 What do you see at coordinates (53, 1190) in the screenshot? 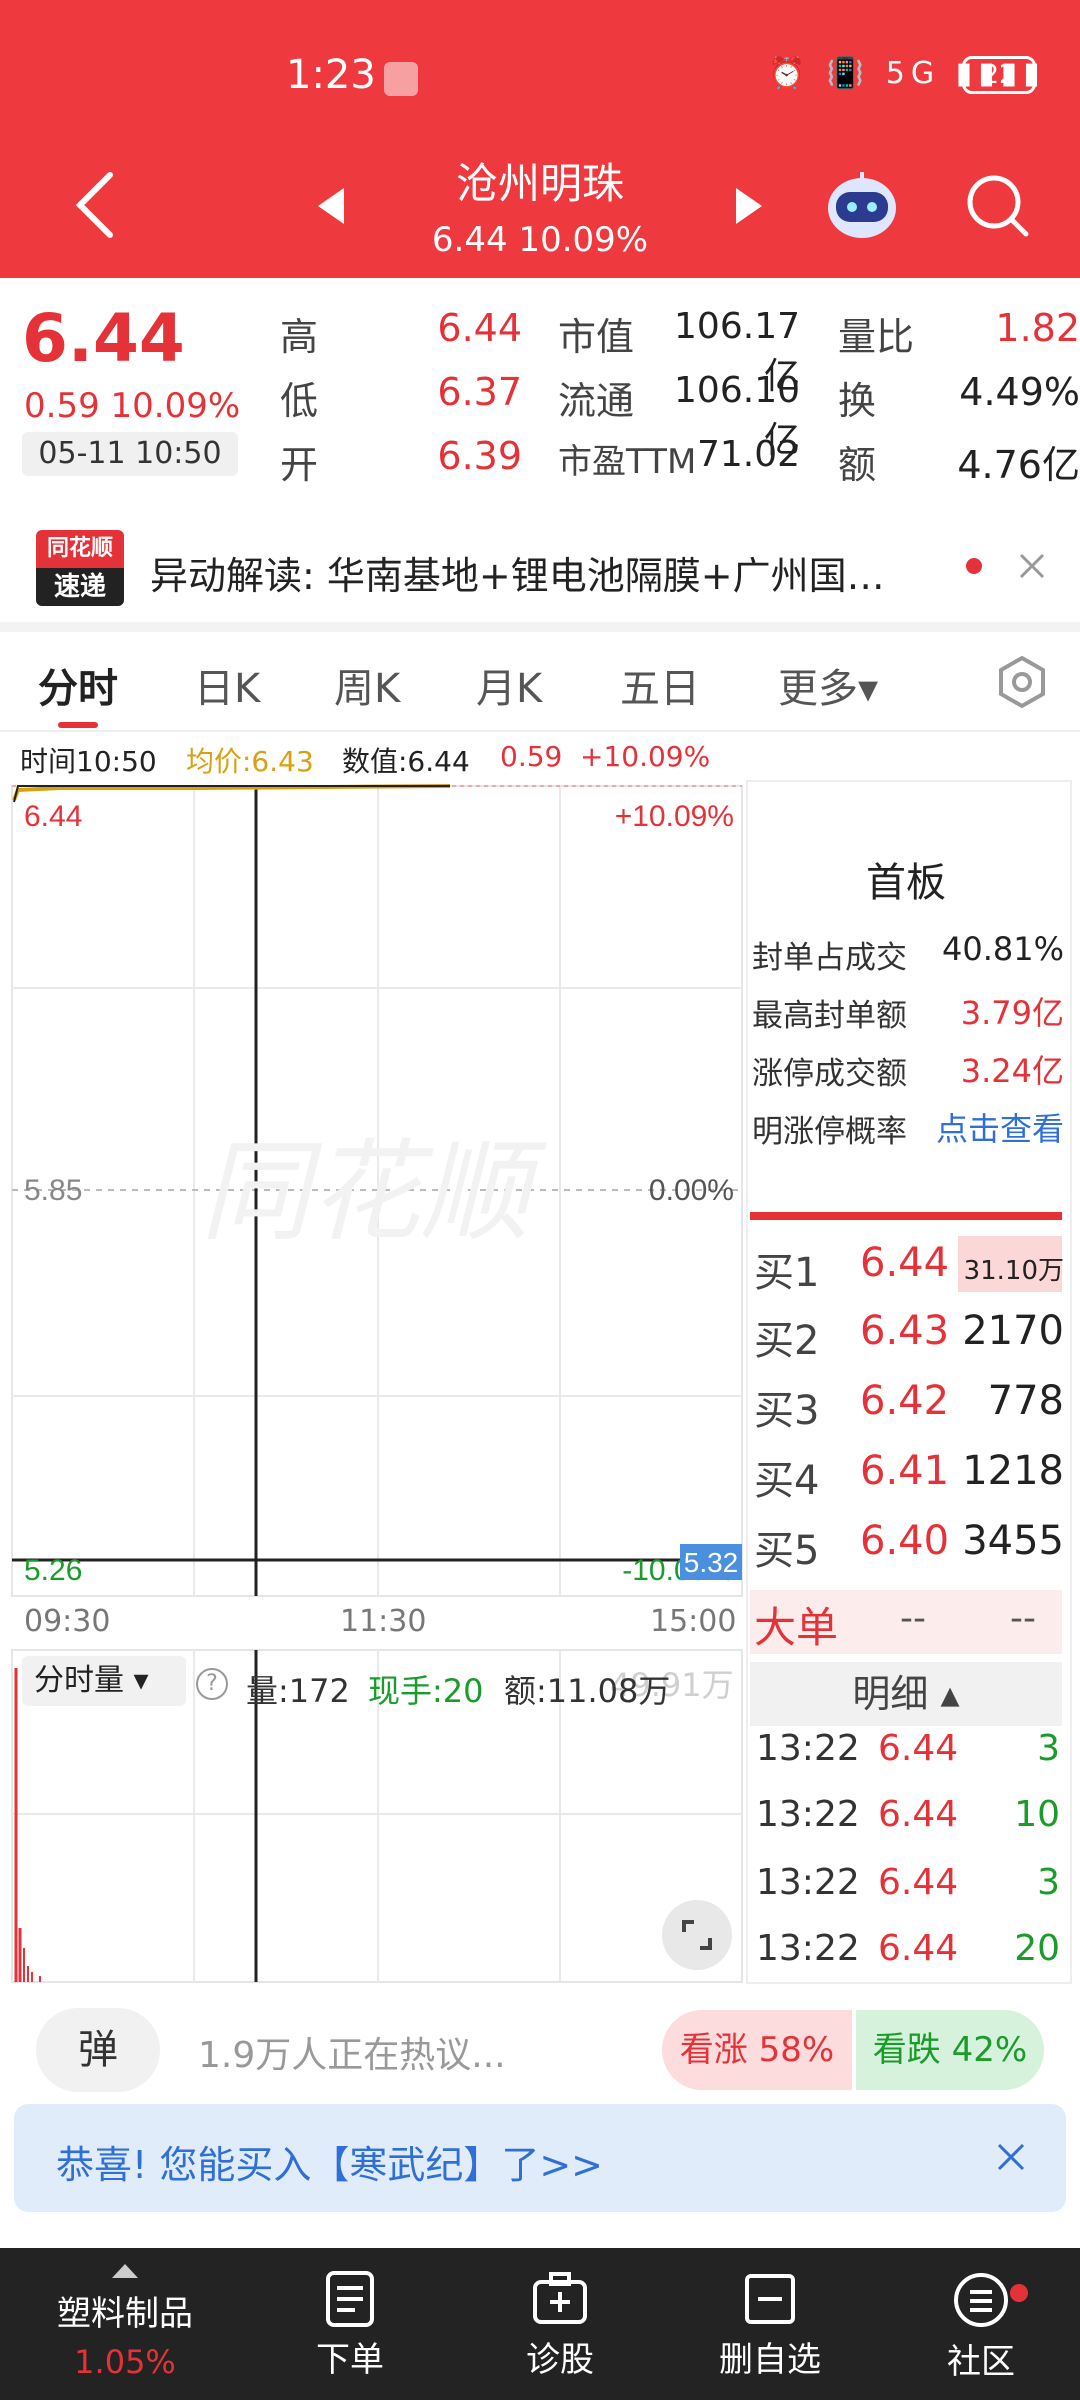
I see `y-label-mid: 5.85` at bounding box center [53, 1190].